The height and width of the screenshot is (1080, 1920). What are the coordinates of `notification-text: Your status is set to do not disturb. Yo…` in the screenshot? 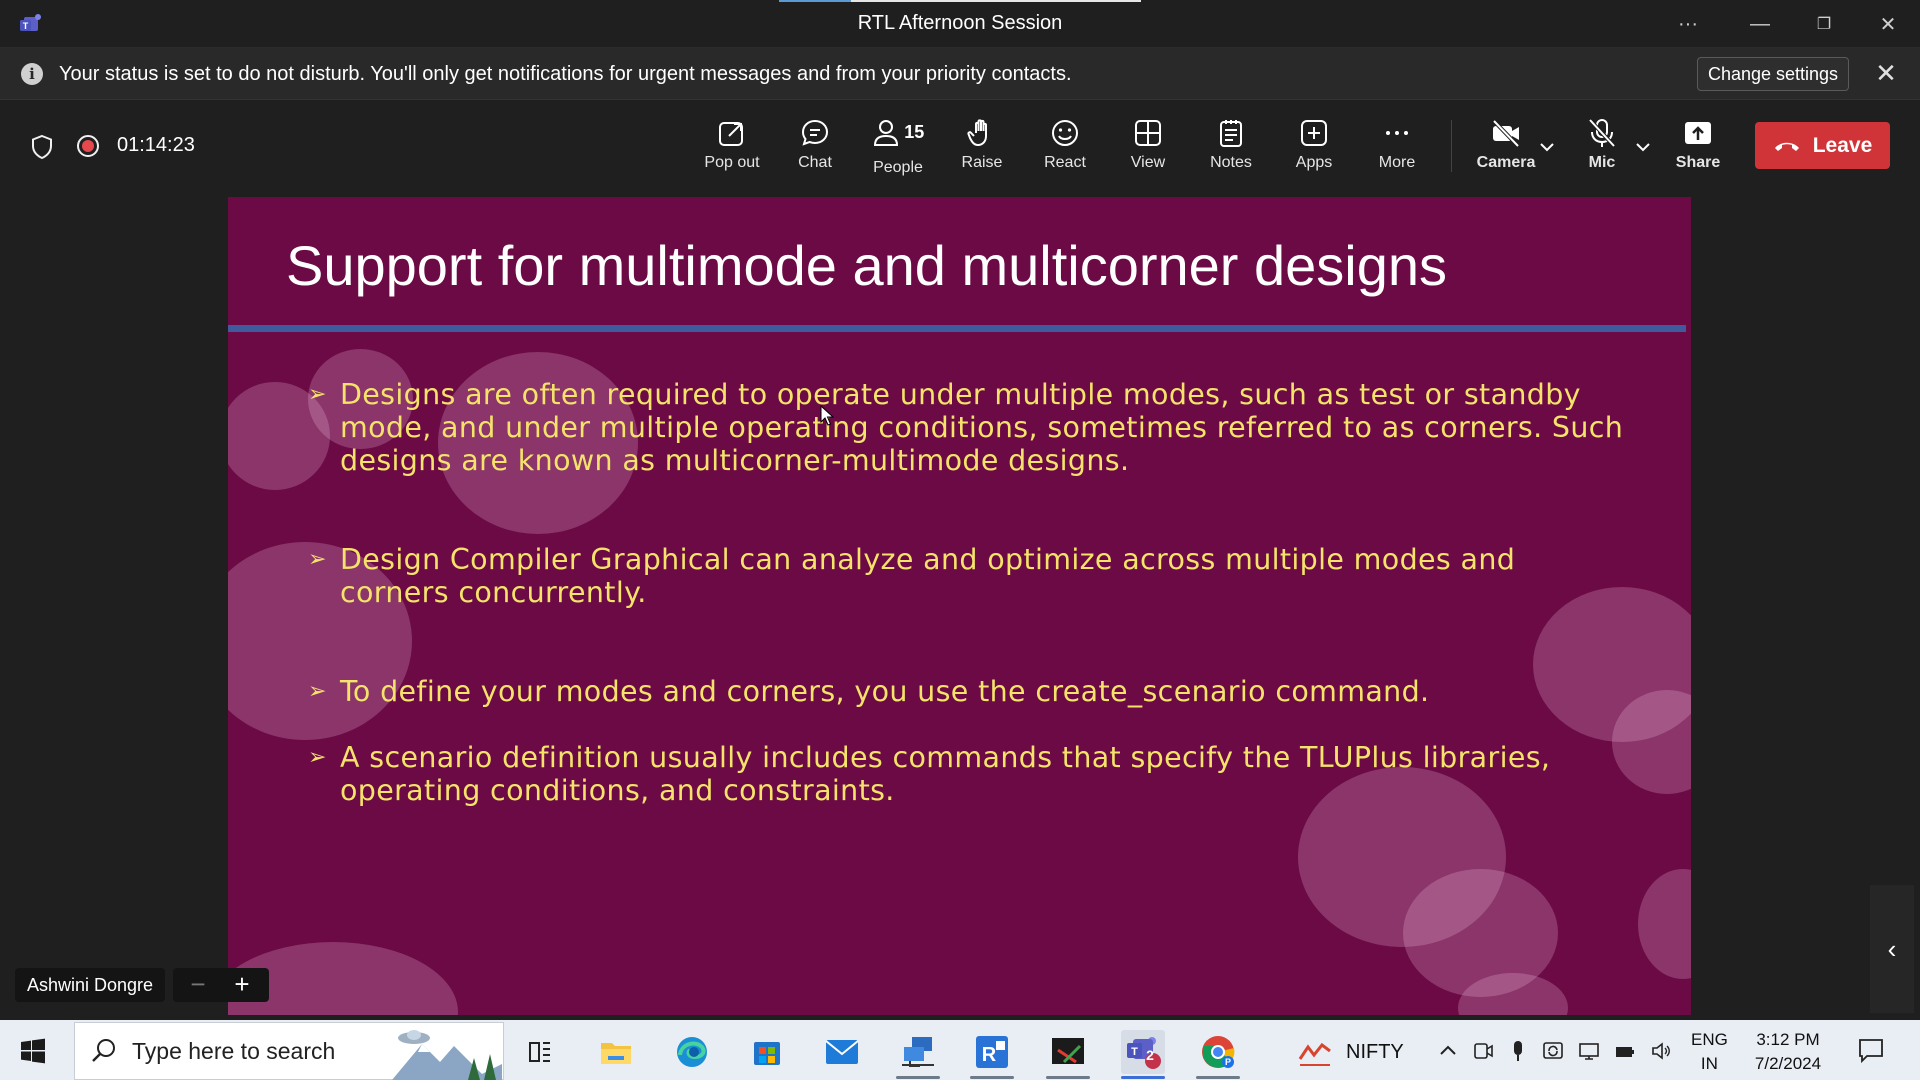 It's located at (565, 74).